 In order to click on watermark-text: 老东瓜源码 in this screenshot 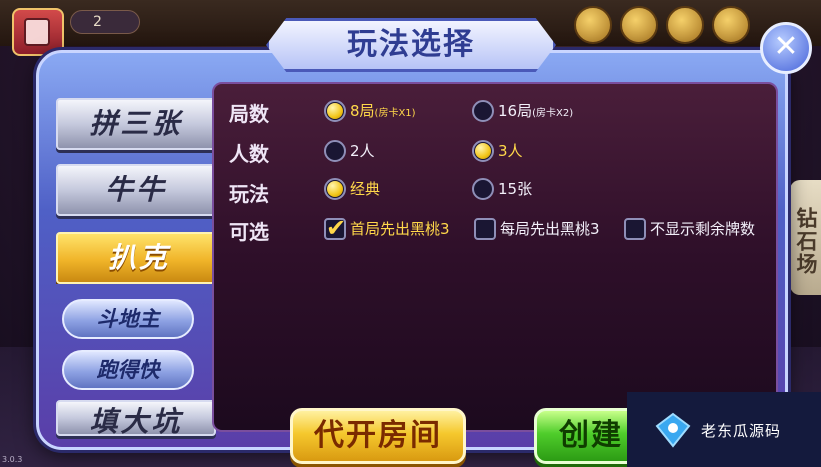, I will do `click(741, 431)`.